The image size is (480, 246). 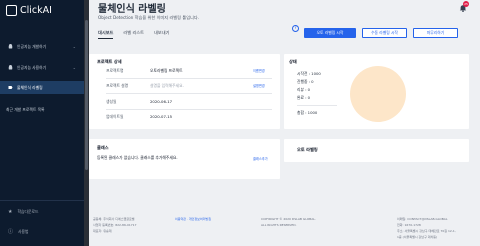 I want to click on project-detail-title: 프로젝트 상세, so click(x=109, y=61).